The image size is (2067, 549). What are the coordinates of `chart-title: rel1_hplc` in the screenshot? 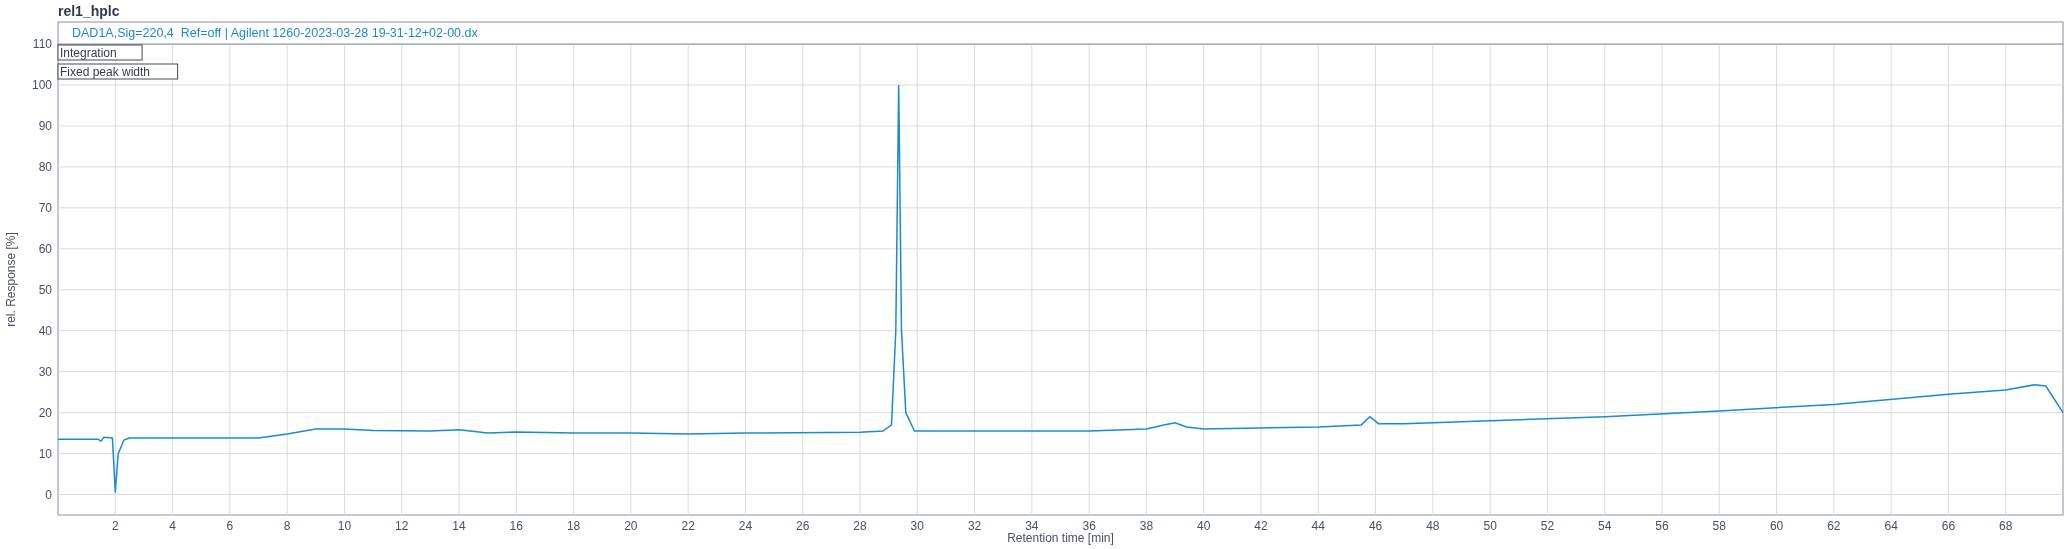 It's located at (89, 11).